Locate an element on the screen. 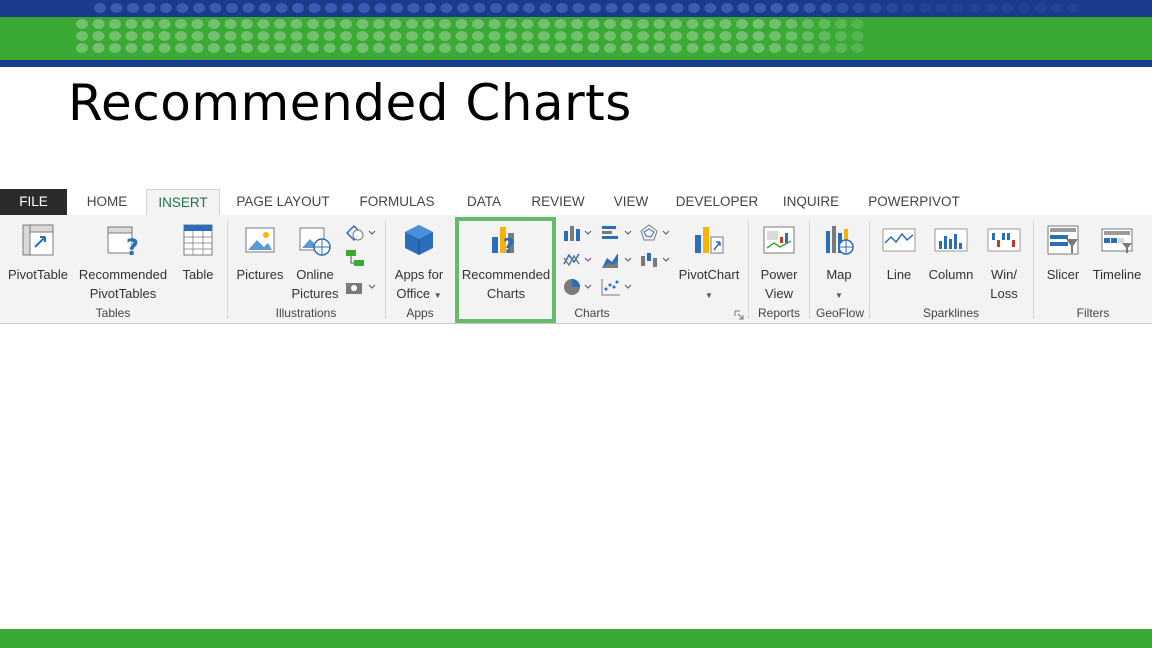  pivottable-icon is located at coordinates (38, 240).